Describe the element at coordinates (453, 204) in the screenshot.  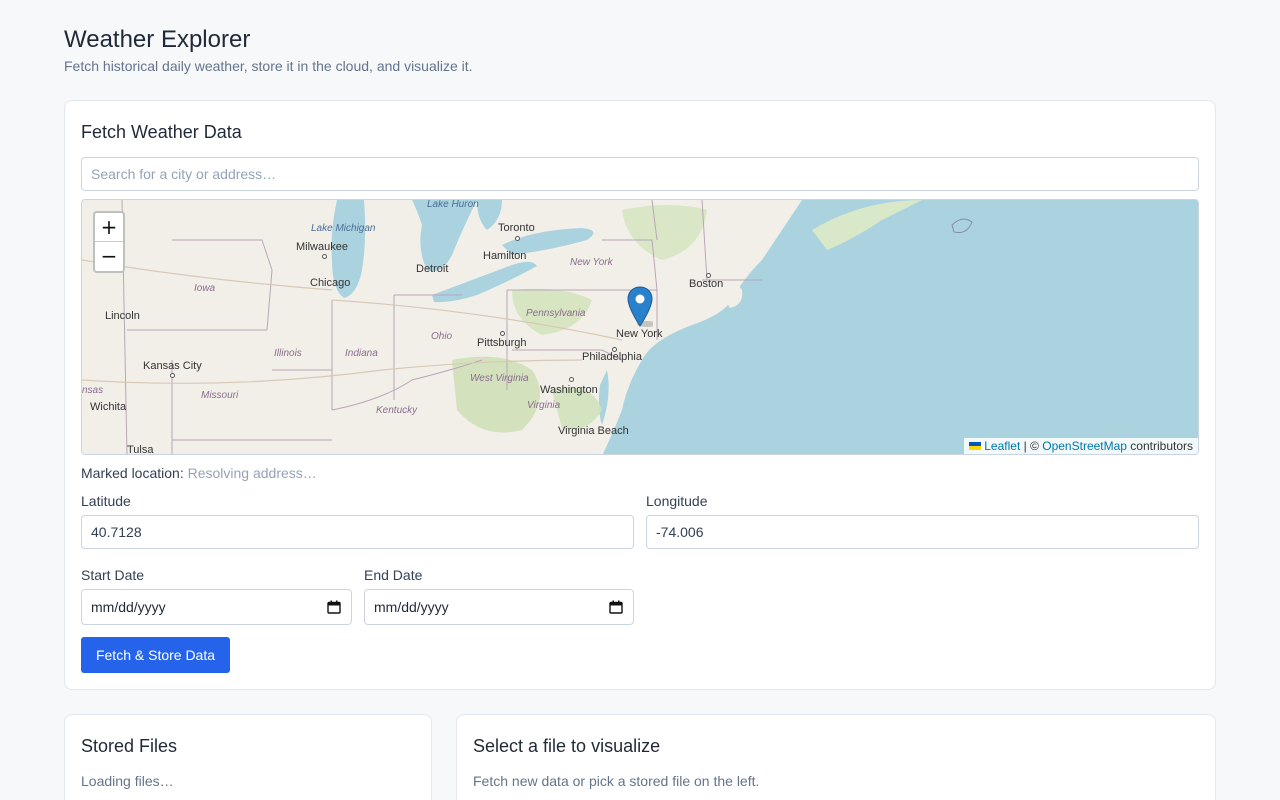
I see `map-label-lake-huron: Lake Huron` at that location.